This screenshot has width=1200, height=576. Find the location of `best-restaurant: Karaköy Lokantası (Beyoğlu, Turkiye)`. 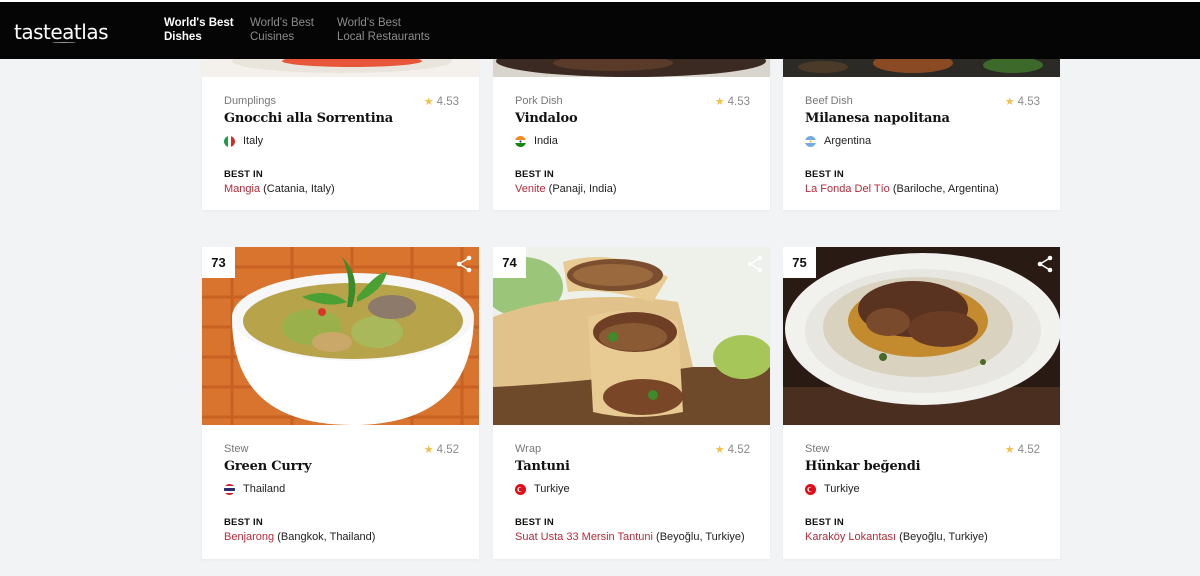

best-restaurant: Karaköy Lokantası (Beyoğlu, Turkiye) is located at coordinates (922, 537).